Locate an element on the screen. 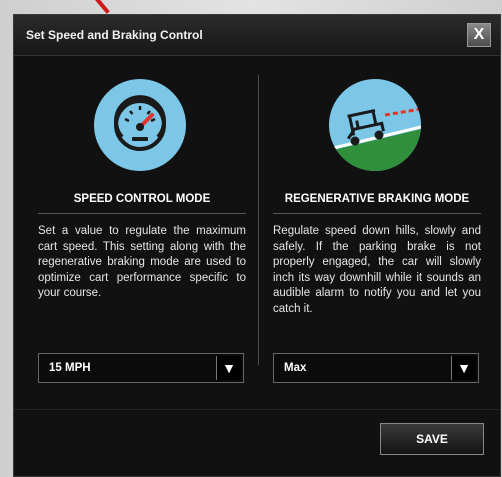 The image size is (502, 477). footer-divider is located at coordinates (257, 409).